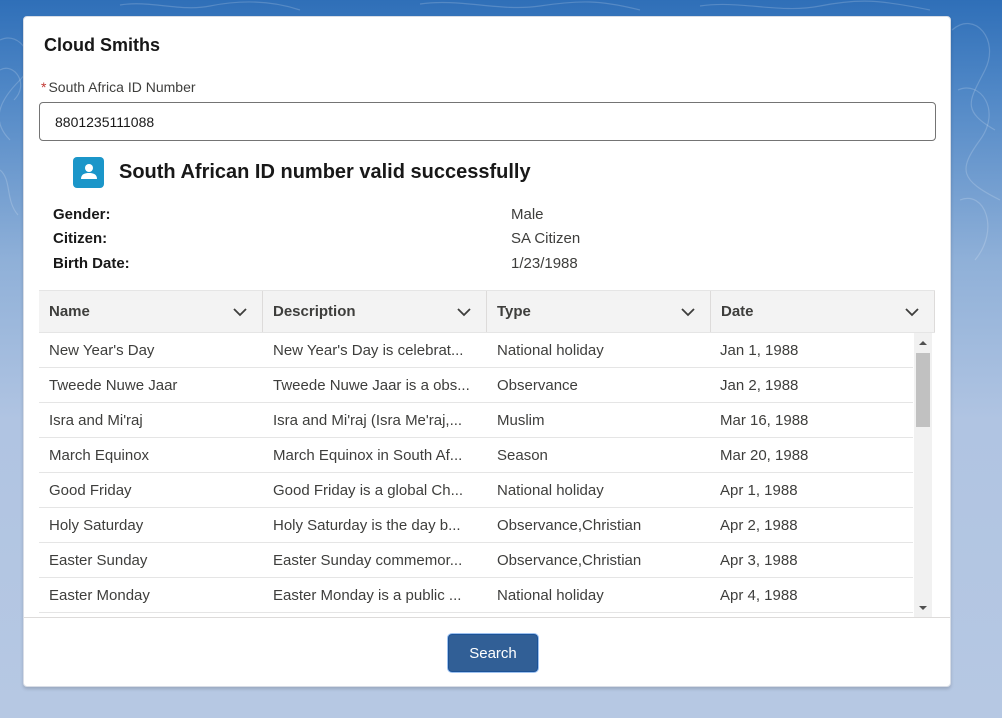 Image resolution: width=1002 pixels, height=718 pixels. What do you see at coordinates (522, 455) in the screenshot?
I see `cell-type: Season` at bounding box center [522, 455].